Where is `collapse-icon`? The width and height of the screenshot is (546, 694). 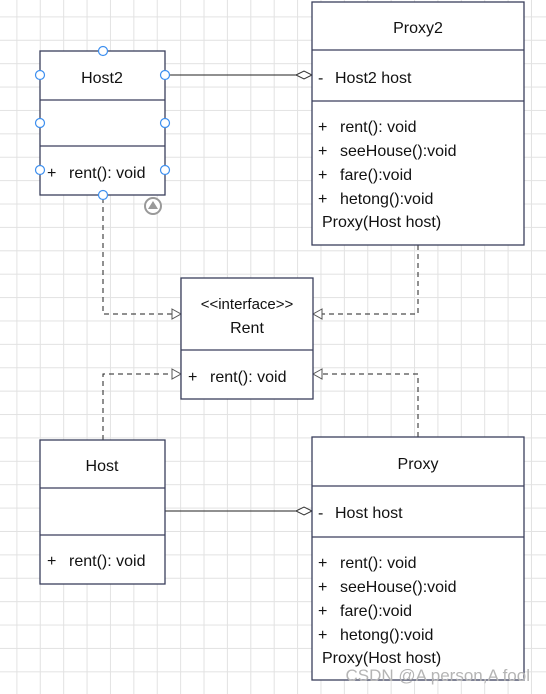
collapse-icon is located at coordinates (153, 206).